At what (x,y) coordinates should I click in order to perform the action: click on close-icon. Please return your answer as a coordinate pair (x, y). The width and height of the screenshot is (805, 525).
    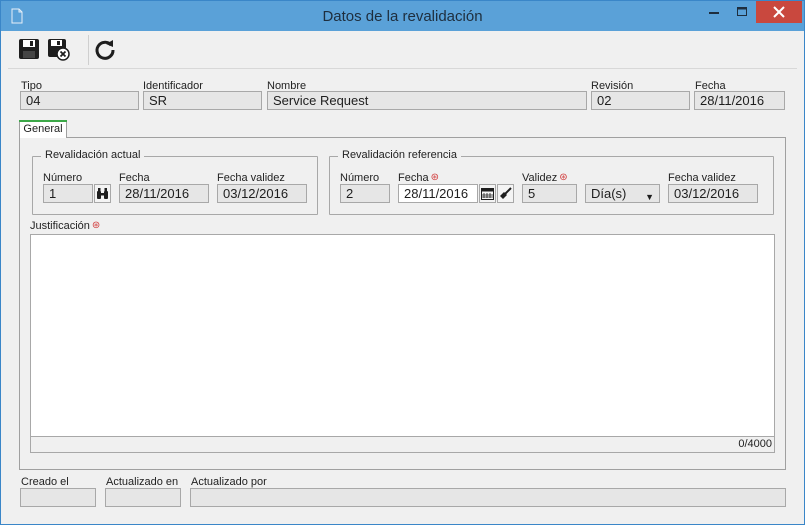
    Looking at the image, I should click on (779, 12).